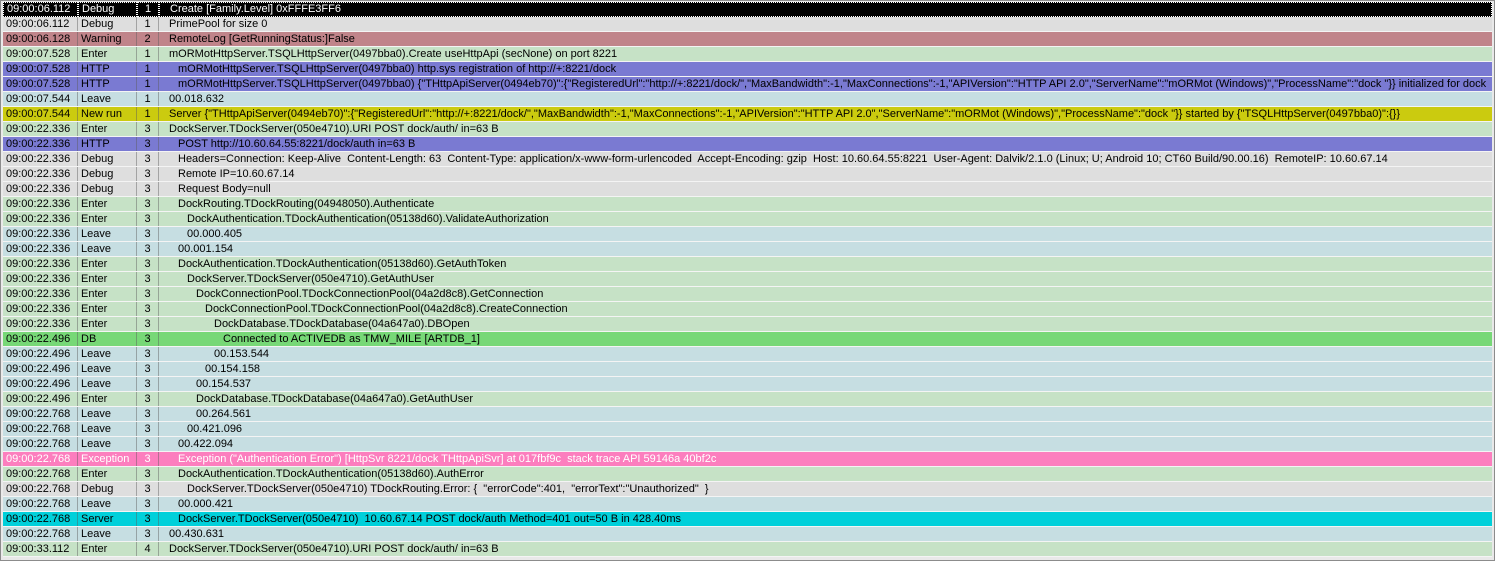  I want to click on log-level-cell: Enter, so click(107, 129).